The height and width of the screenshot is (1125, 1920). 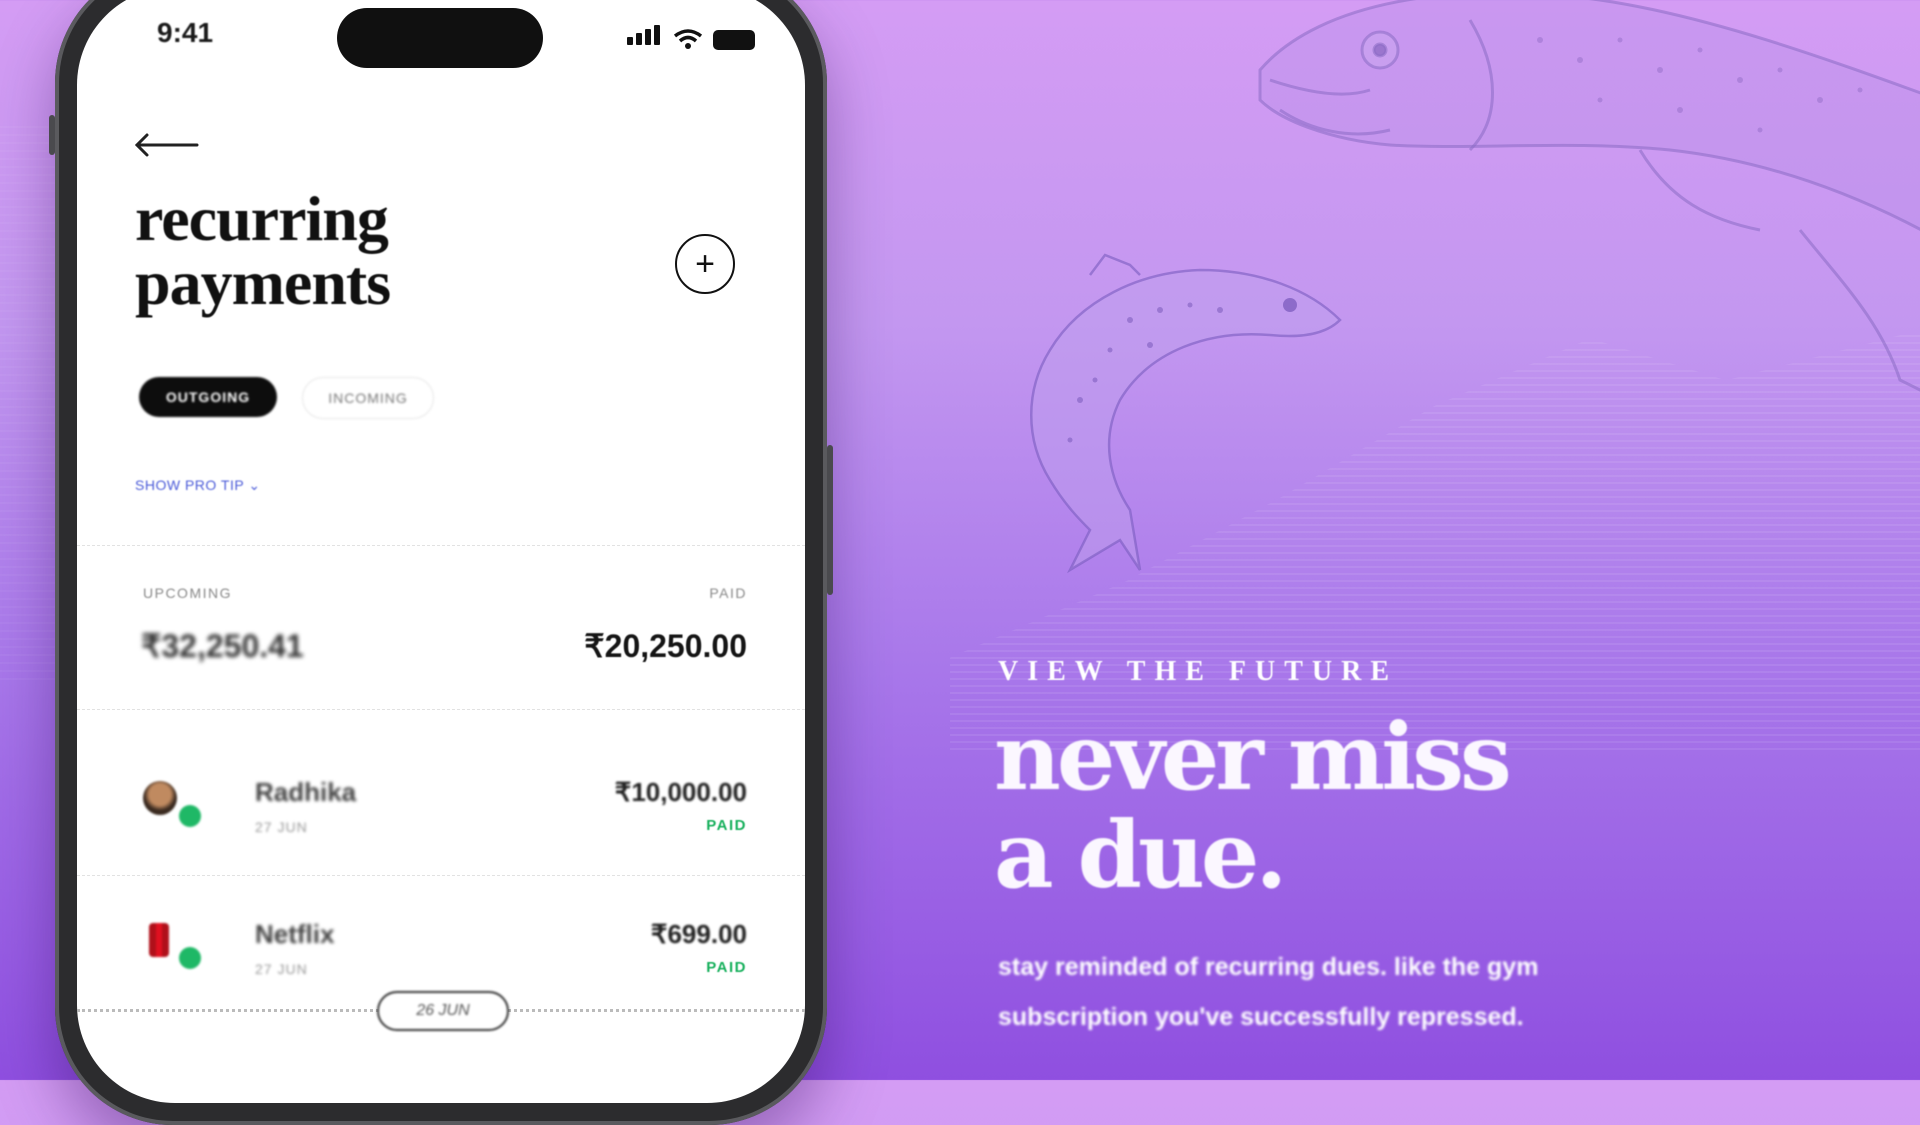 I want to click on netflix-logo-icon, so click(x=159, y=940).